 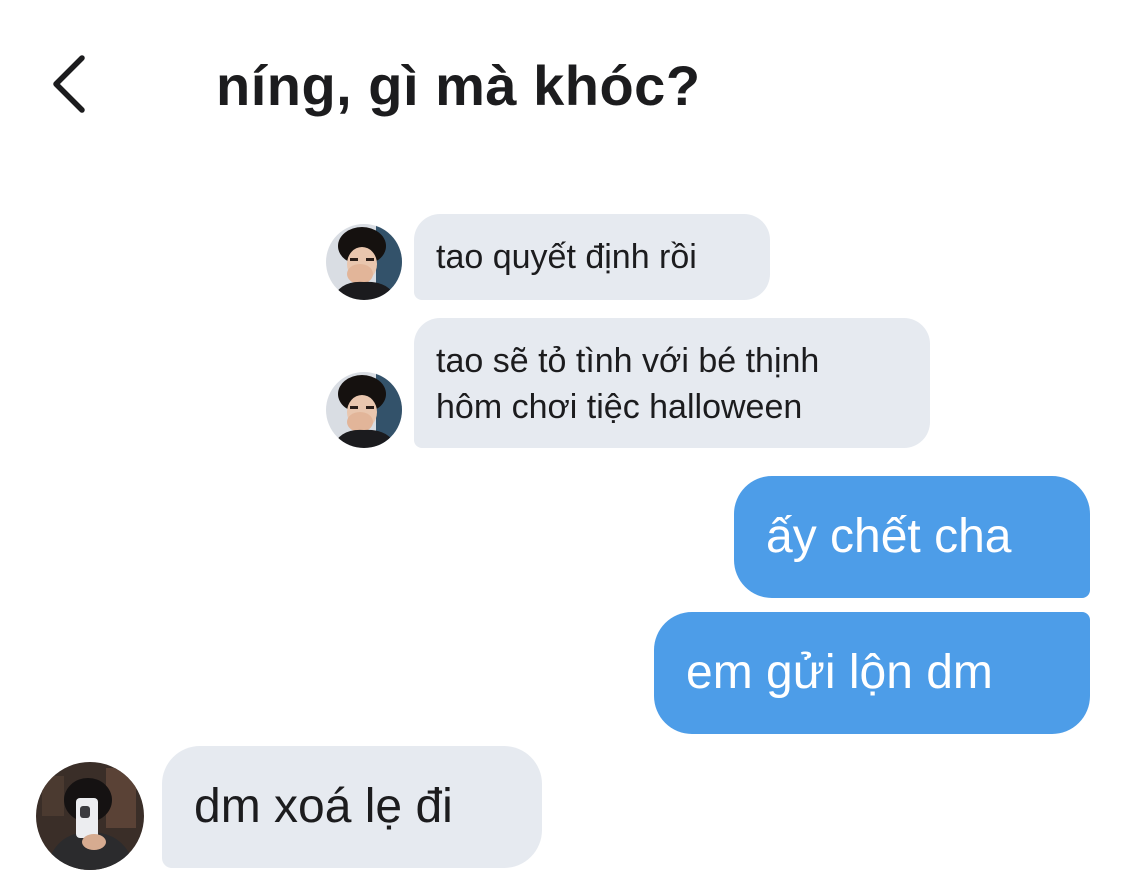 What do you see at coordinates (628, 361) in the screenshot?
I see `message-text: tao sẽ tỏ tình với bé thịnh` at bounding box center [628, 361].